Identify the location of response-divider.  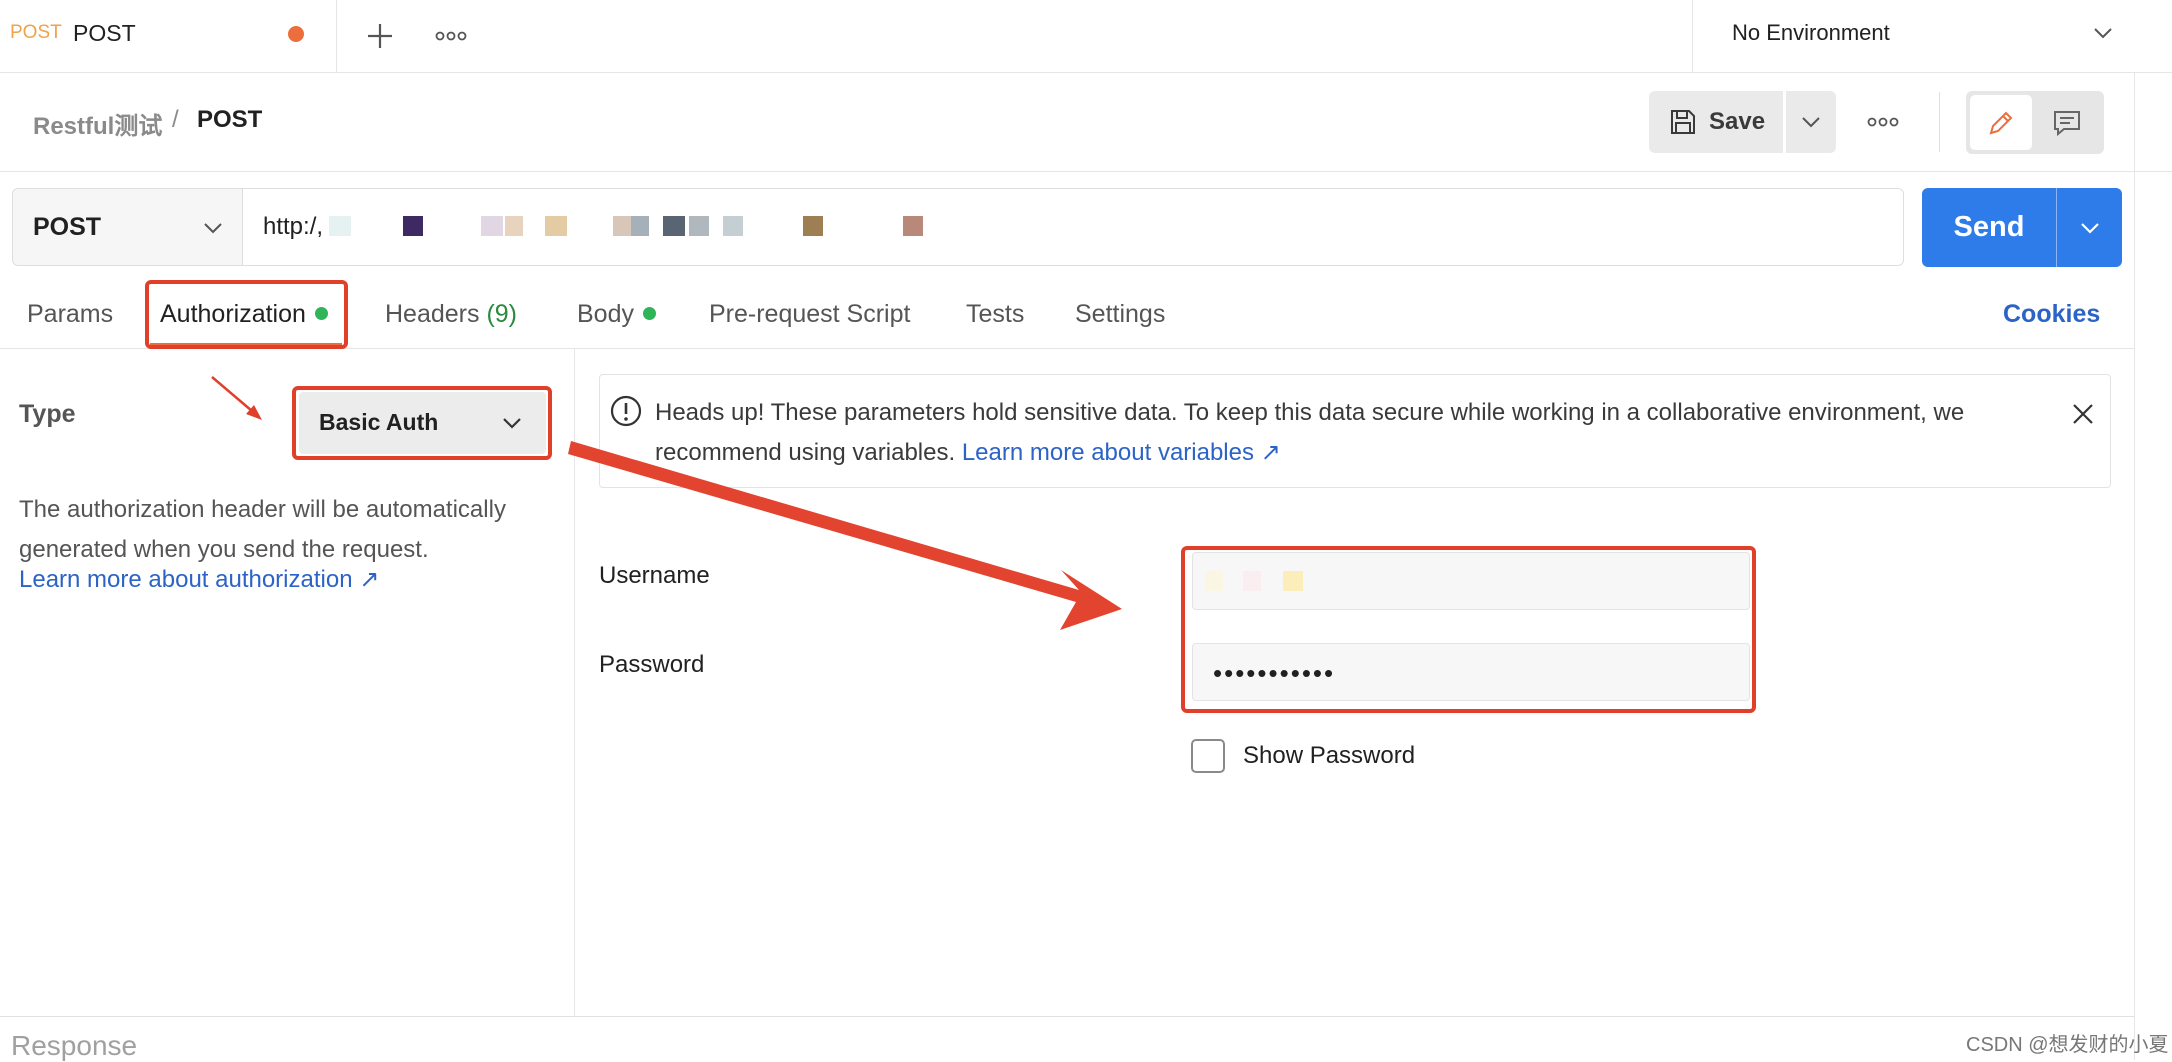
(1067, 1016).